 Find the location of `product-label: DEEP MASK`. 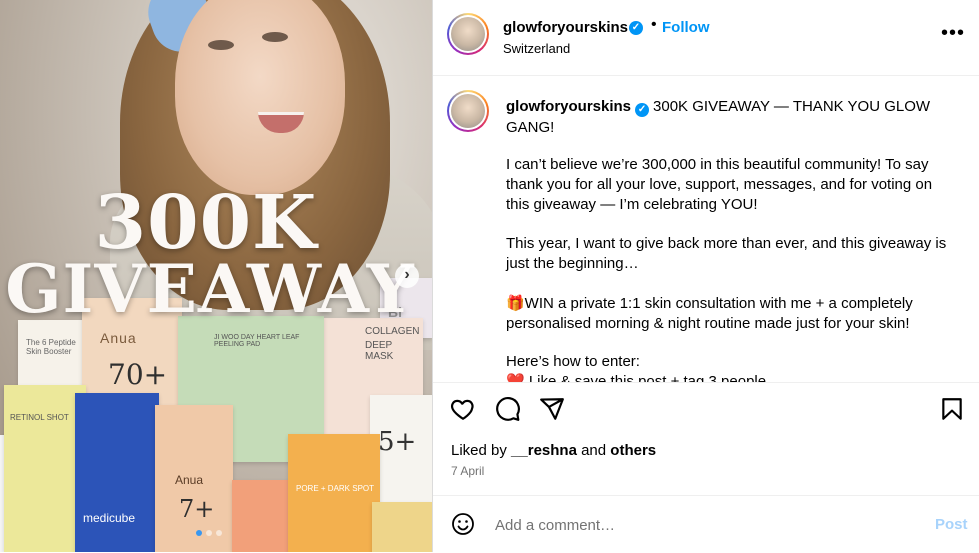

product-label: DEEP MASK is located at coordinates (379, 351).